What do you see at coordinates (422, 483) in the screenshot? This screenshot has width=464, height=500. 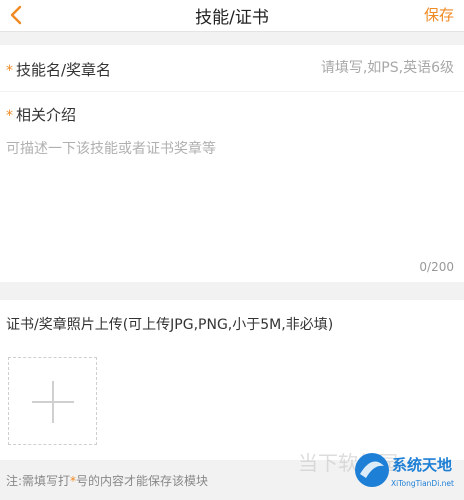 I see `watermark-url: XiTongTianDi.net` at bounding box center [422, 483].